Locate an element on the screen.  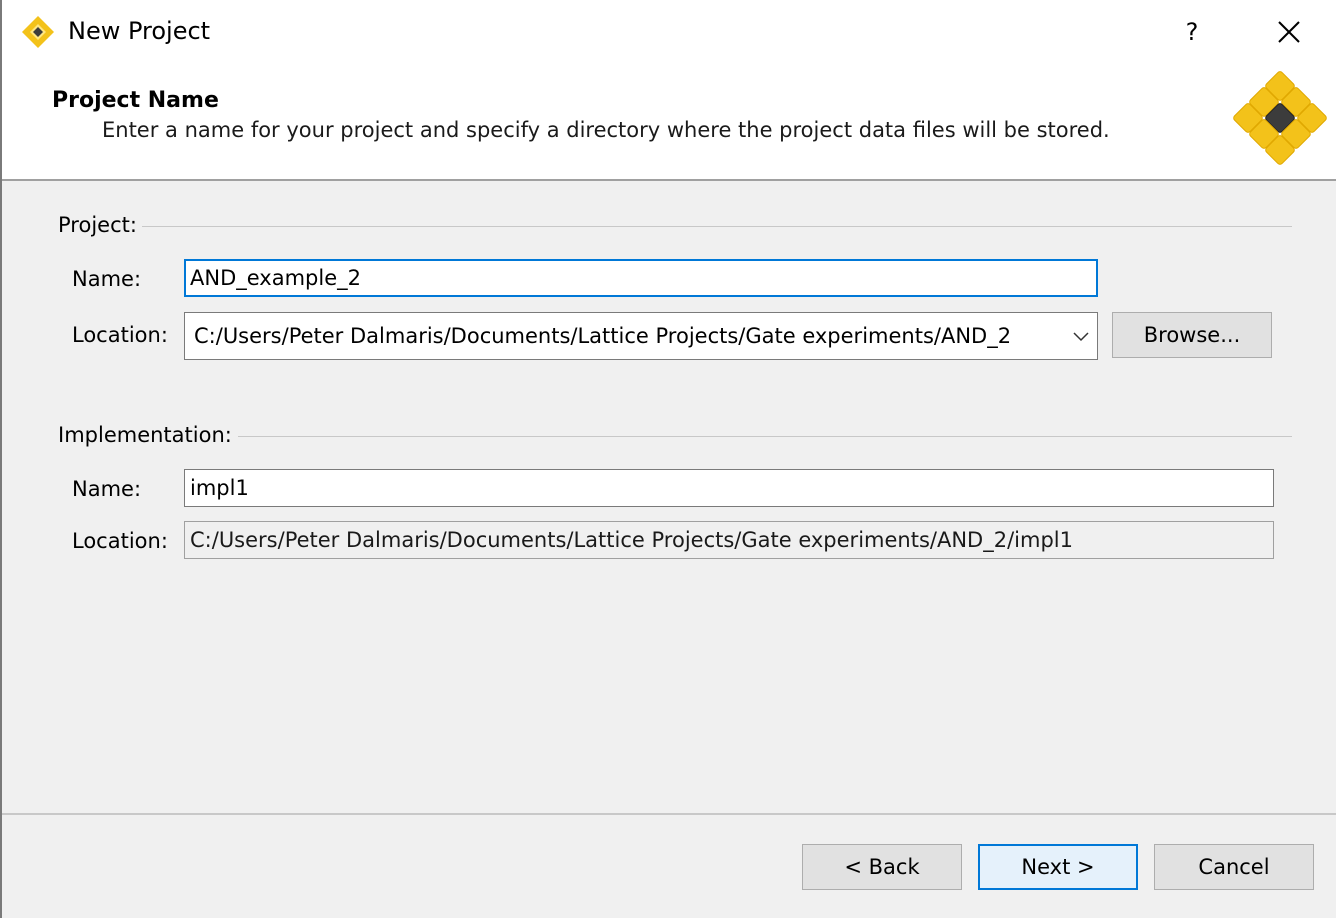
project-group-line is located at coordinates (717, 226).